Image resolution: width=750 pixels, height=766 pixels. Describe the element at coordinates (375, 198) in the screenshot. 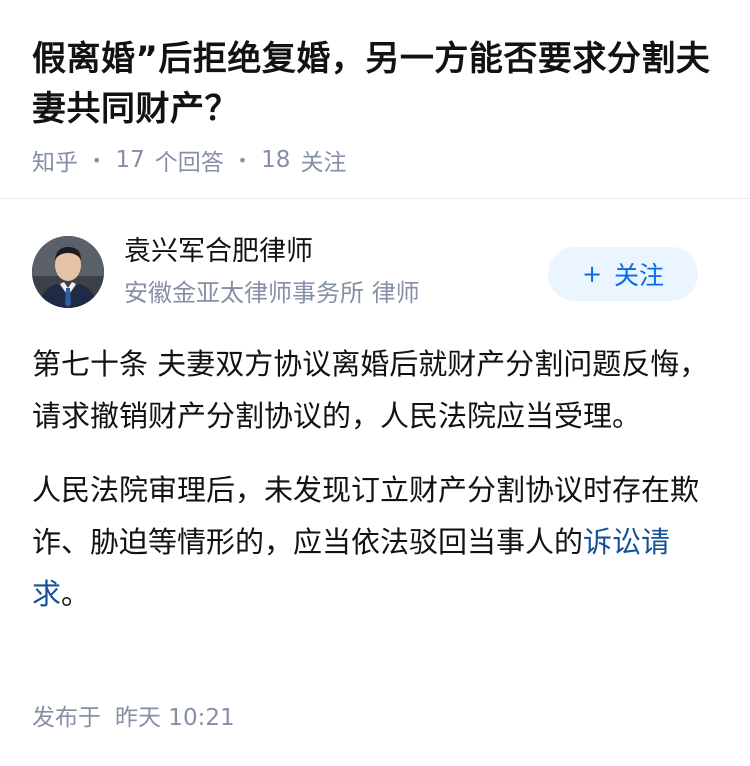

I see `section-divider` at that location.